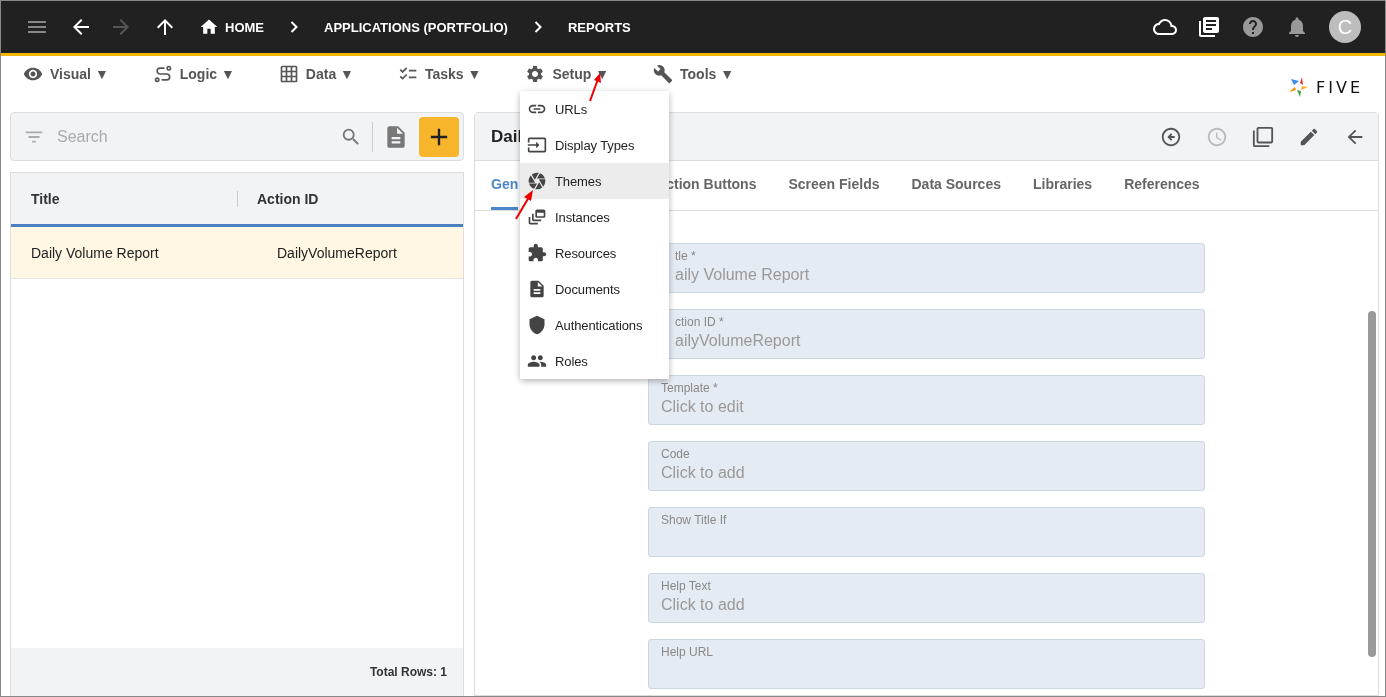  Describe the element at coordinates (439, 74) in the screenshot. I see `menu-item: Tasks ▼` at that location.